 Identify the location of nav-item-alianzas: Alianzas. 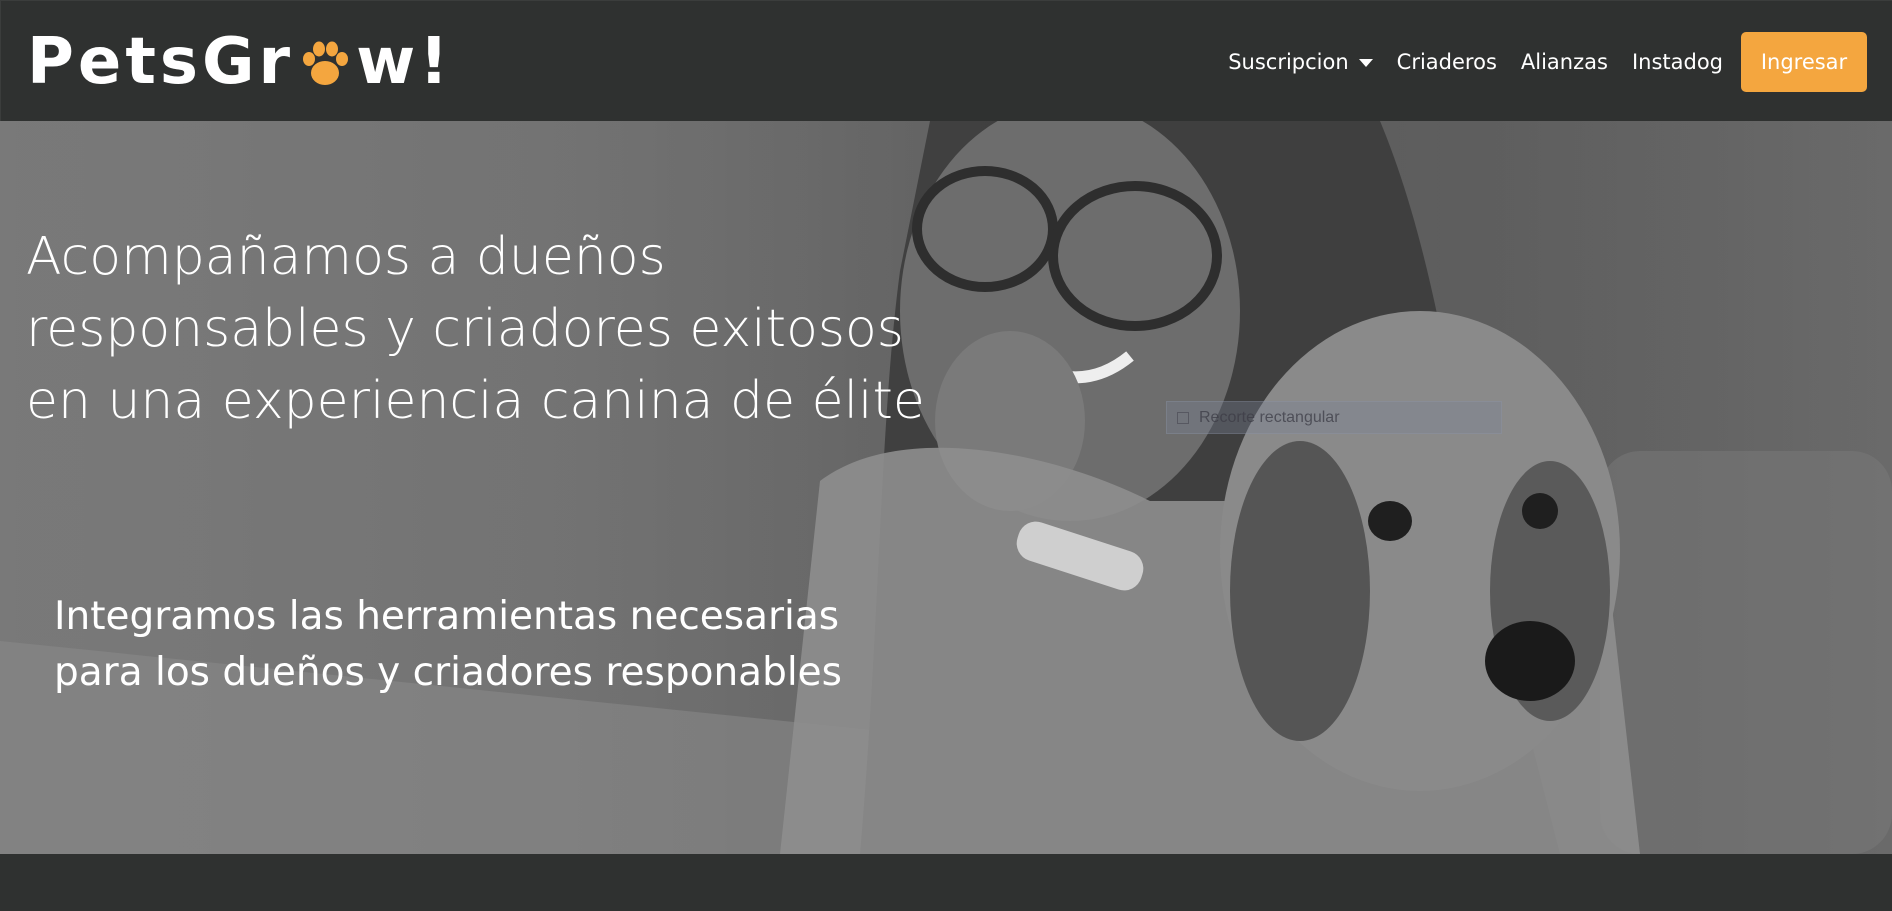
(1564, 62).